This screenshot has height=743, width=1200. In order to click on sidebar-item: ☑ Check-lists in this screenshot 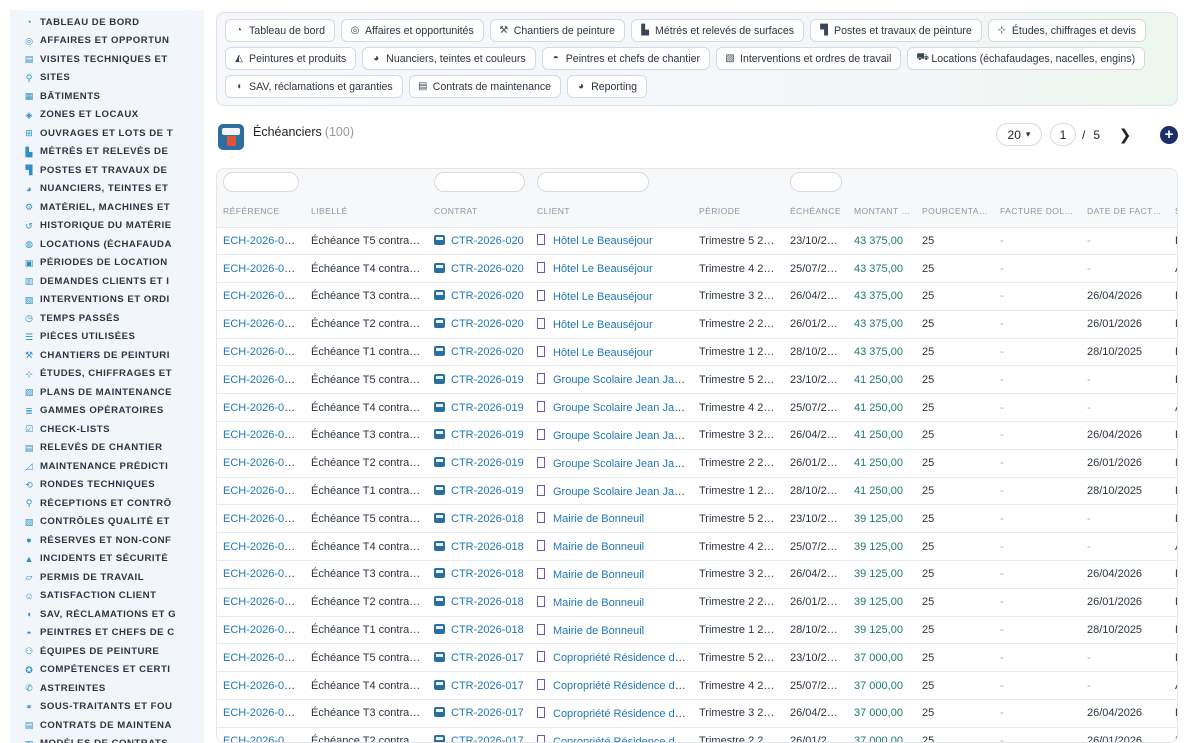, I will do `click(107, 429)`.